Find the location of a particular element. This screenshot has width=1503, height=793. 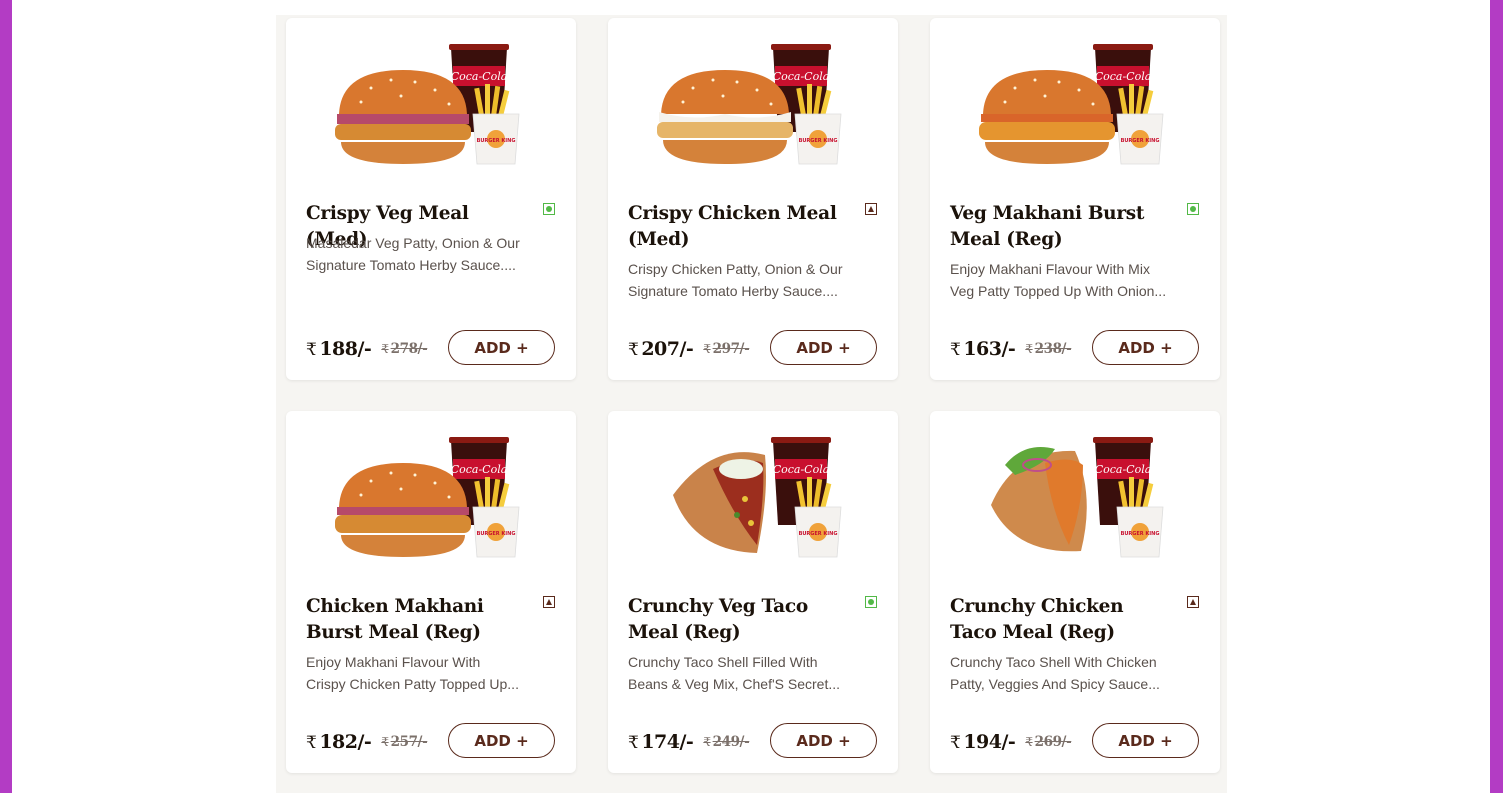

original-price: ₹269/- is located at coordinates (1048, 742).